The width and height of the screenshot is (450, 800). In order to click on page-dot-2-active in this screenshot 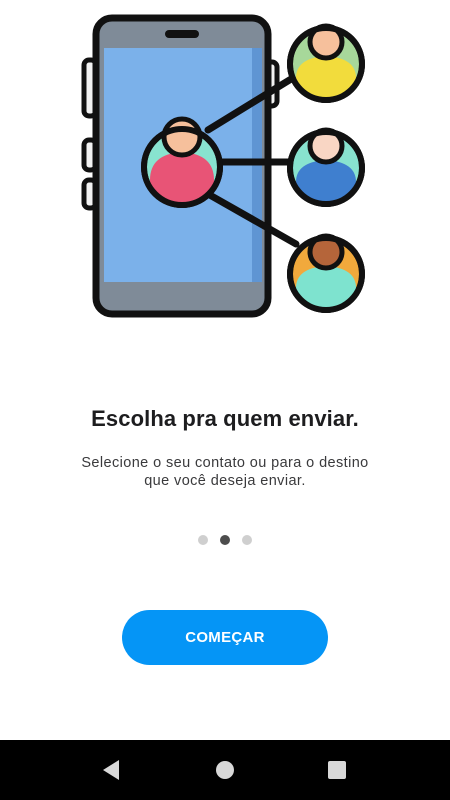, I will do `click(225, 540)`.